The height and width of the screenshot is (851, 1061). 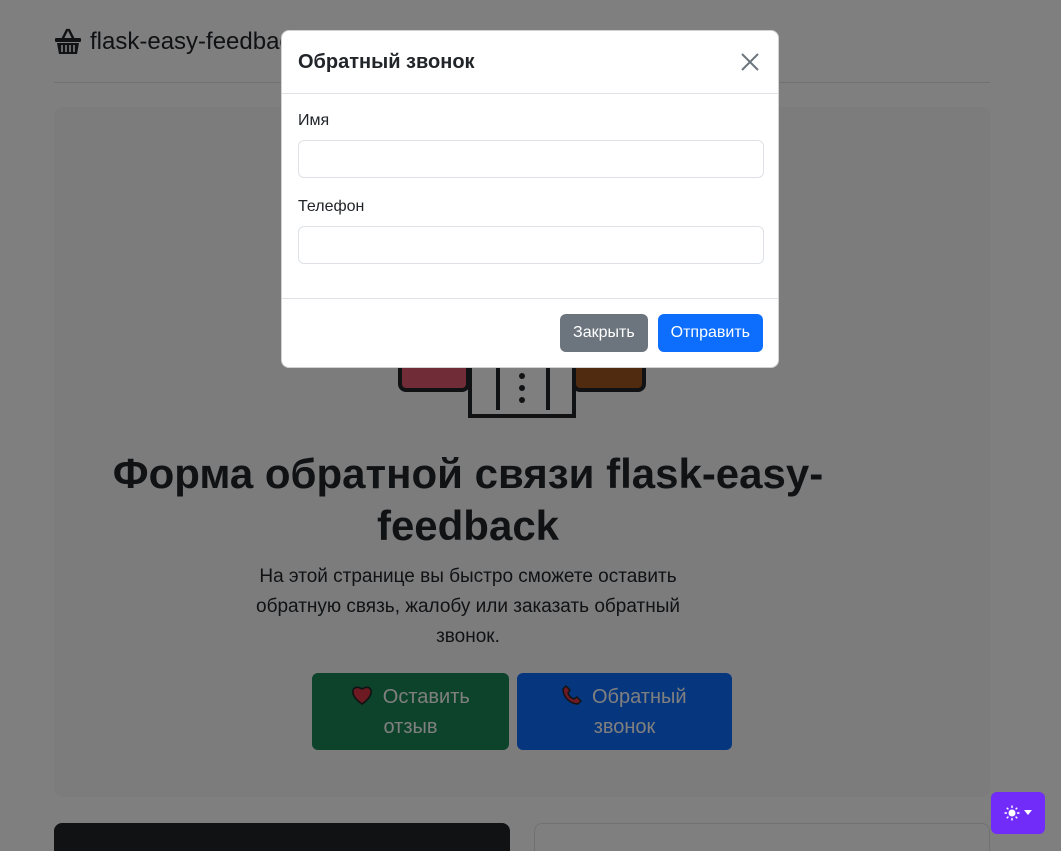 I want to click on close-button, so click(x=750, y=62).